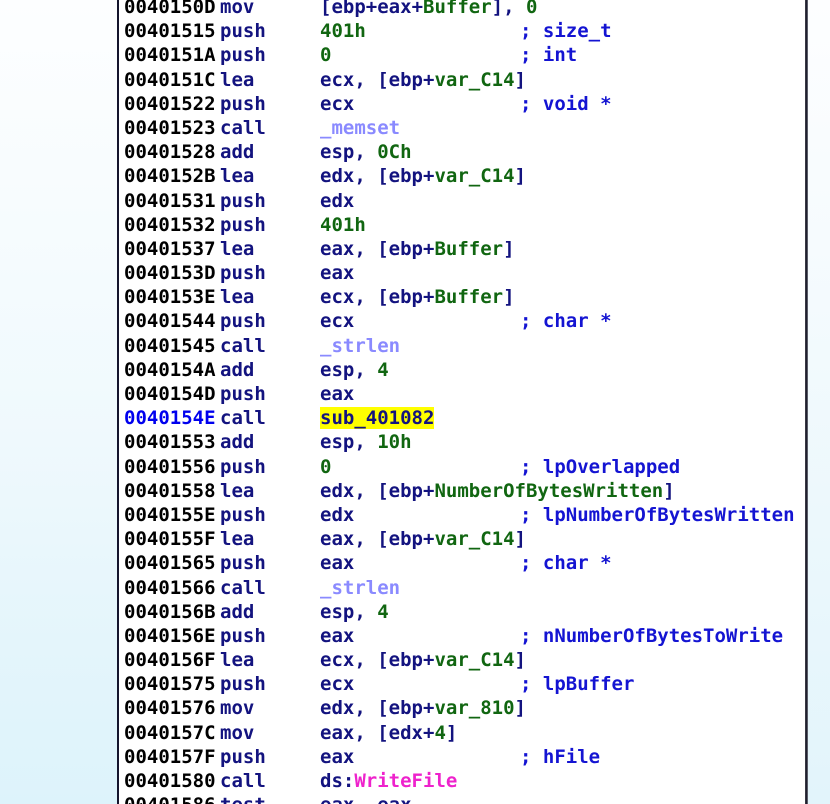 The width and height of the screenshot is (830, 804). What do you see at coordinates (170, 9) in the screenshot?
I see `instruction-address: 0040150D` at bounding box center [170, 9].